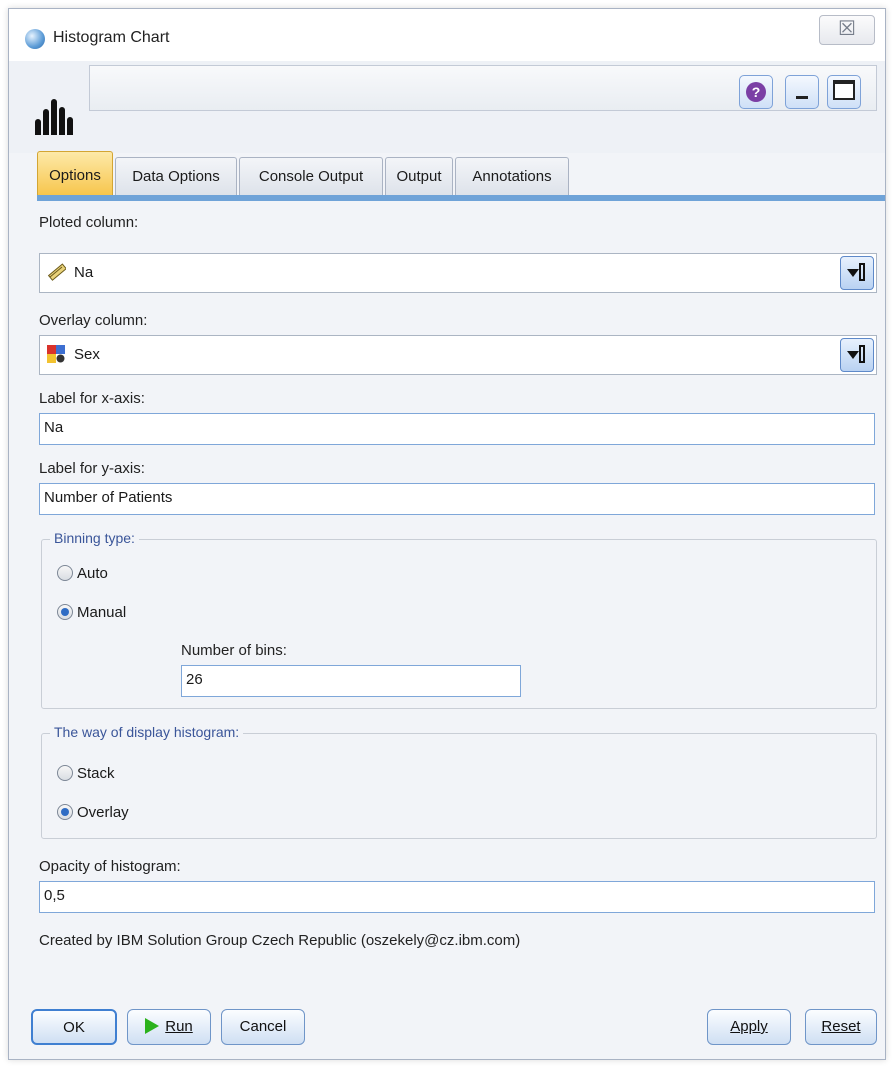 This screenshot has height=1068, width=893. I want to click on display-overlay-option: Overlay, so click(93, 812).